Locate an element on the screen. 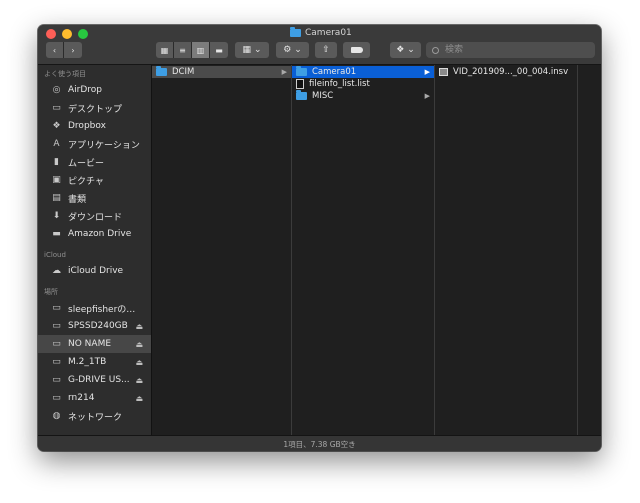 The image size is (640, 503). chevron-down-icon: ⌄ is located at coordinates (411, 50).